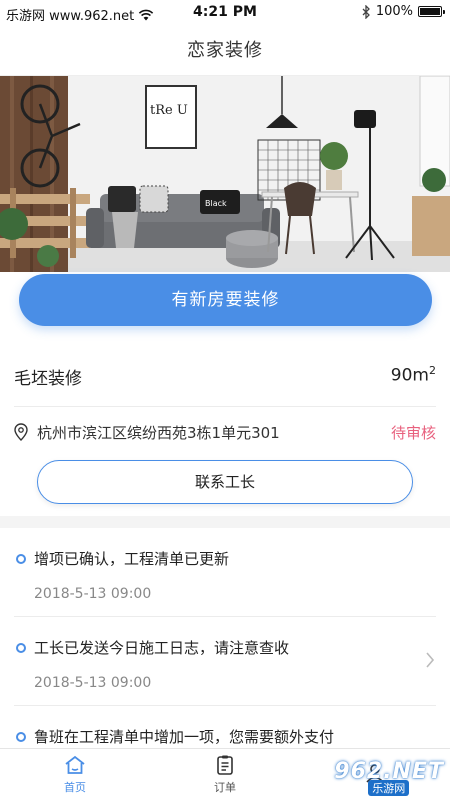 The image size is (450, 800). I want to click on page-title: 恋家装修, so click(225, 50).